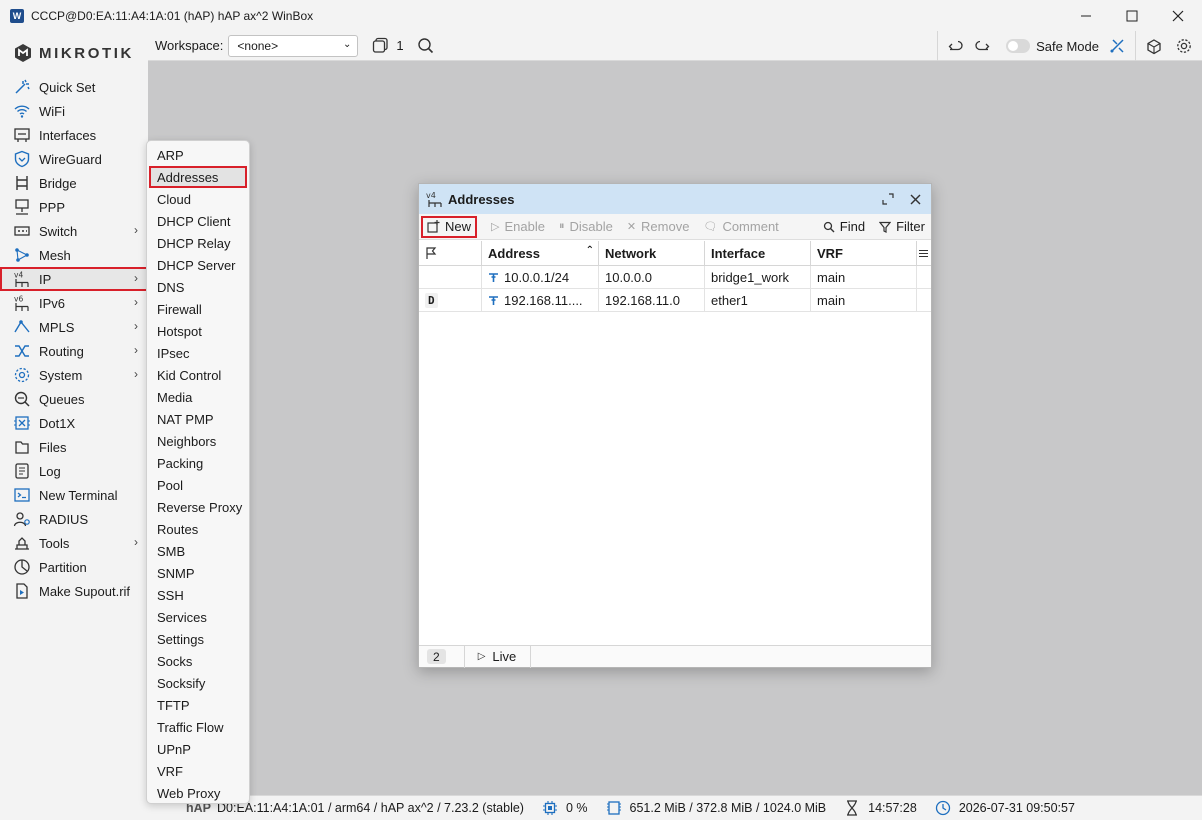  Describe the element at coordinates (74, 471) in the screenshot. I see `sidebar-item-log: Log` at that location.